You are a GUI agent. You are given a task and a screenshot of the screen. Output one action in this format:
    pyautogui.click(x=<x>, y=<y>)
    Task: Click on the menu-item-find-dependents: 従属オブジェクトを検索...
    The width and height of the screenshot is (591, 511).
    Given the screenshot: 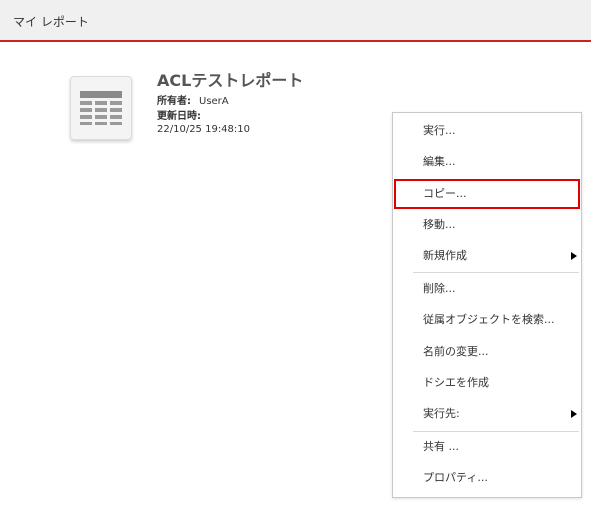 What is the action you would take?
    pyautogui.click(x=487, y=320)
    